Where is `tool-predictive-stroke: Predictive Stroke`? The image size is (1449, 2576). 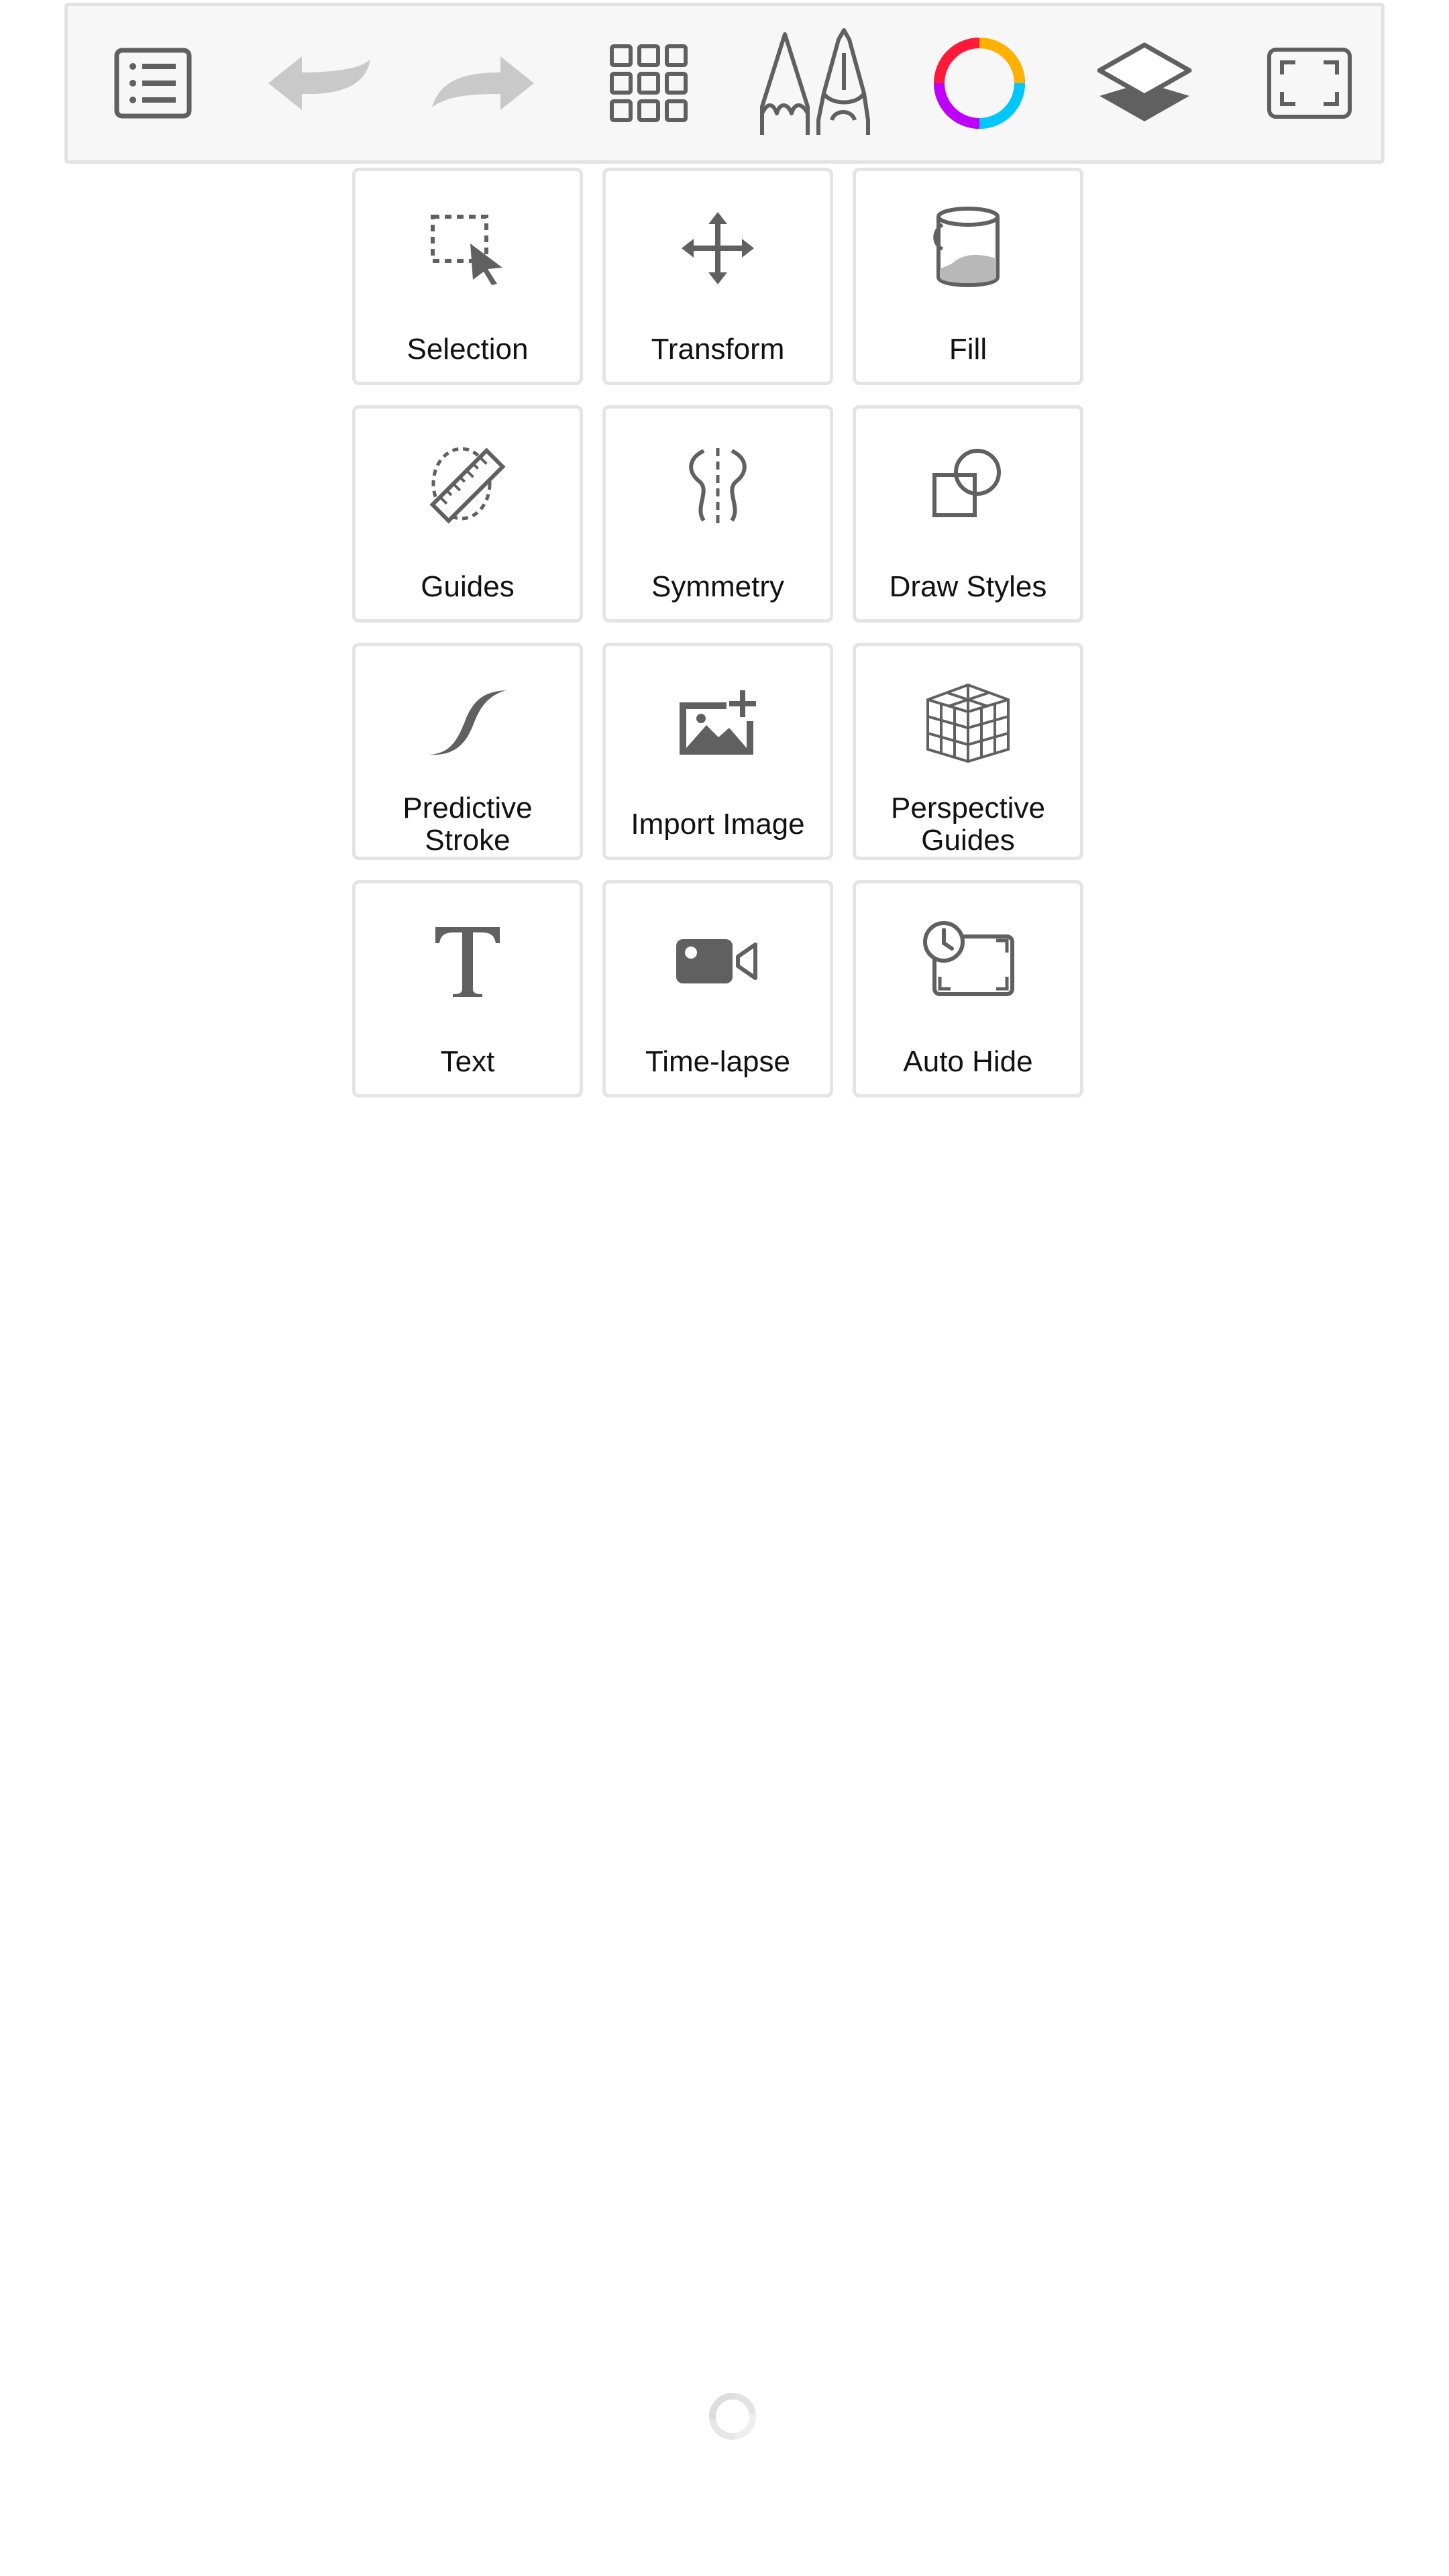
tool-predictive-stroke: Predictive Stroke is located at coordinates (467, 751).